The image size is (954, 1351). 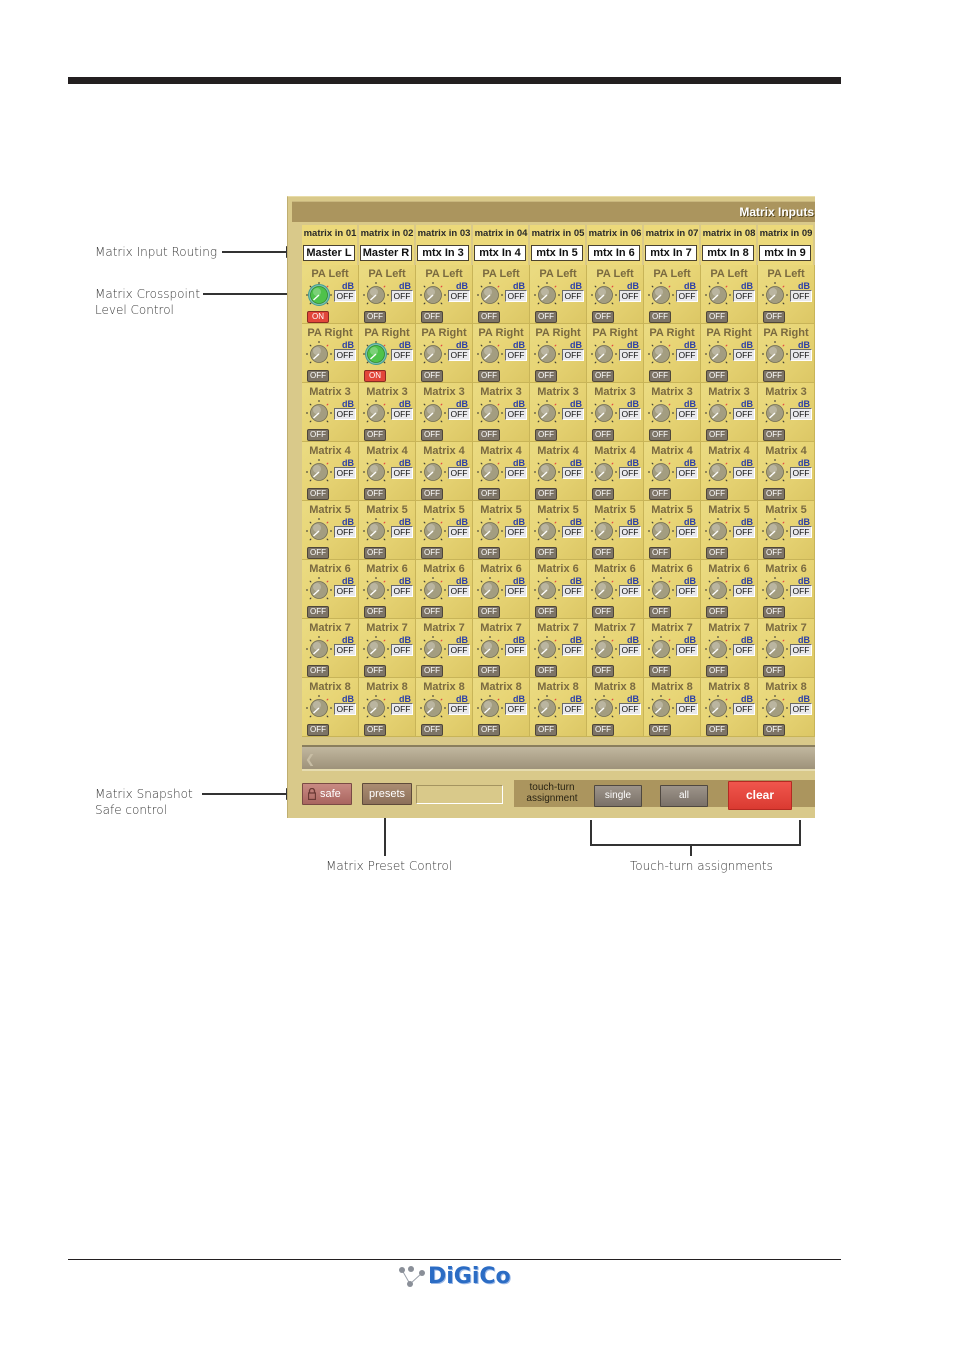 What do you see at coordinates (329, 253) in the screenshot?
I see `input-routing-field: Master L` at bounding box center [329, 253].